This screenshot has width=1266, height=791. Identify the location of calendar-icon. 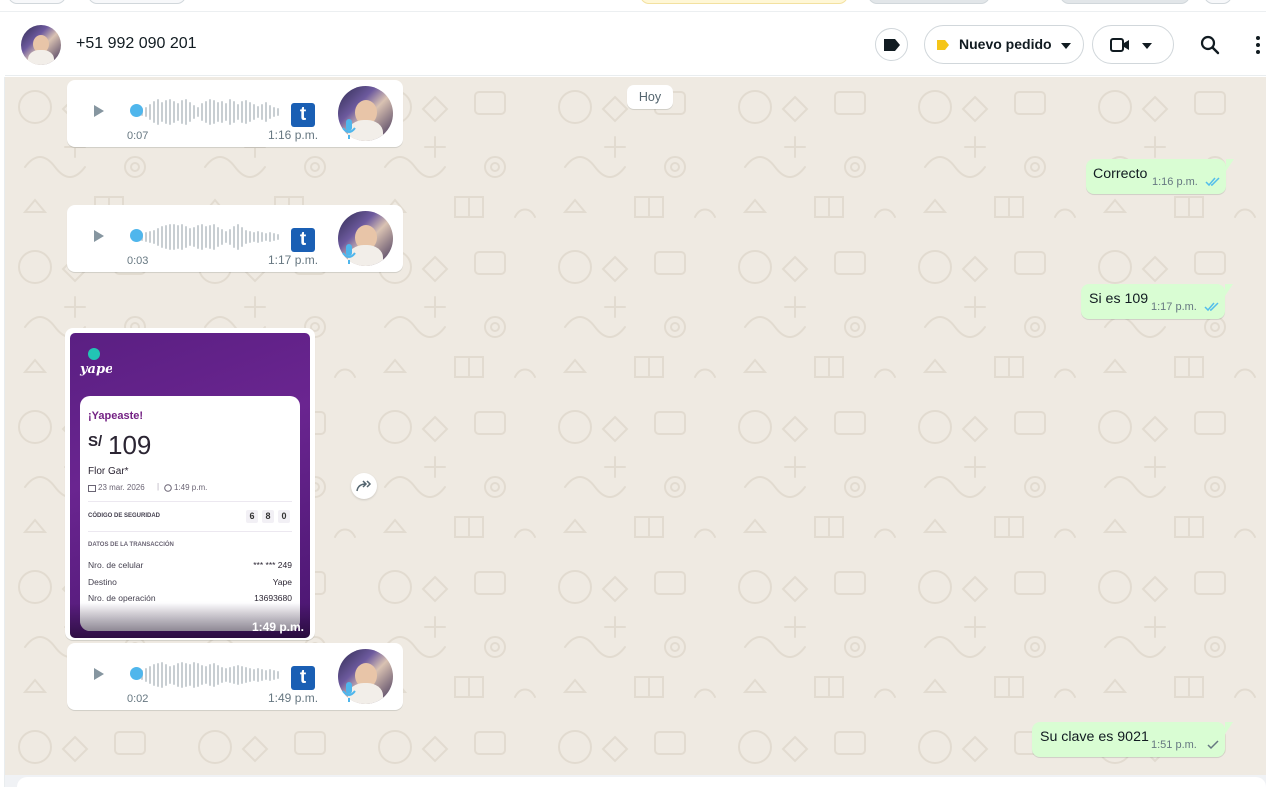
(92, 488).